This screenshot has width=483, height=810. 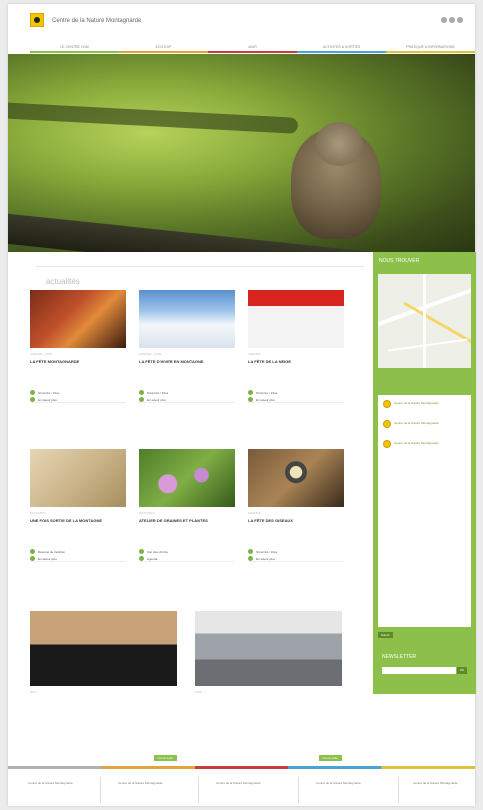 What do you see at coordinates (187, 361) in the screenshot?
I see `card-title: LA FÊTE D'HIVER EN MONTAGNE` at bounding box center [187, 361].